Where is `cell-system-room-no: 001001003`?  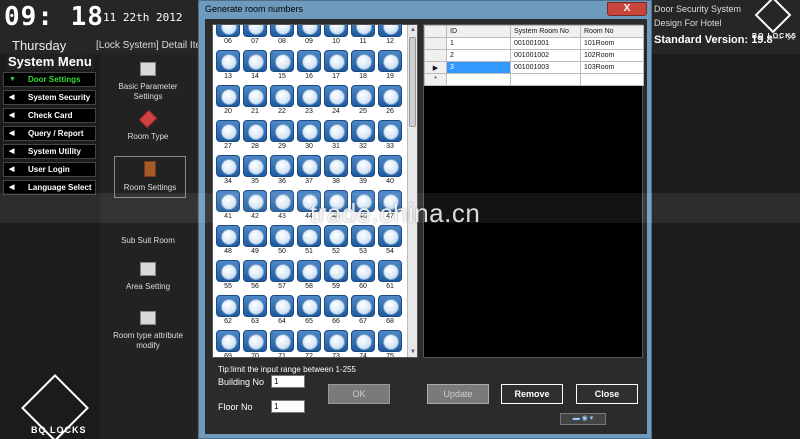 cell-system-room-no: 001001003 is located at coordinates (545, 67).